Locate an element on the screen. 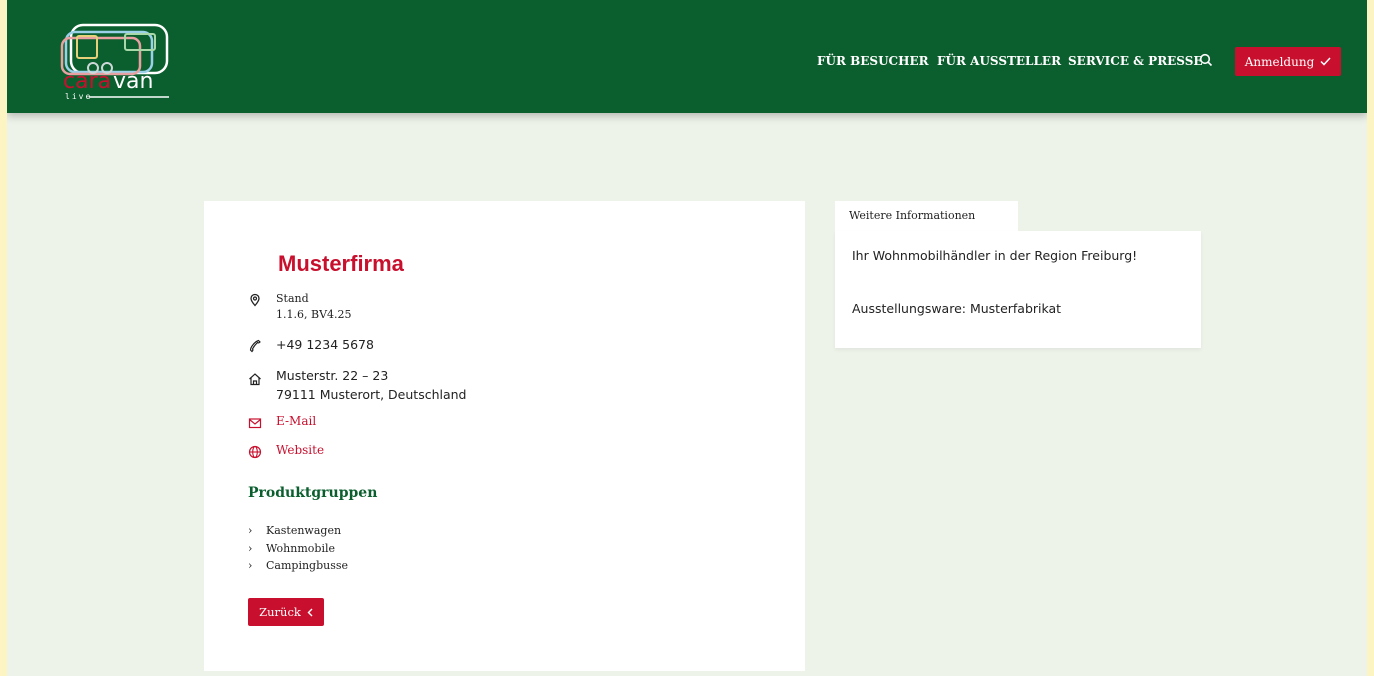  login-label: Anmeldung is located at coordinates (1279, 61).